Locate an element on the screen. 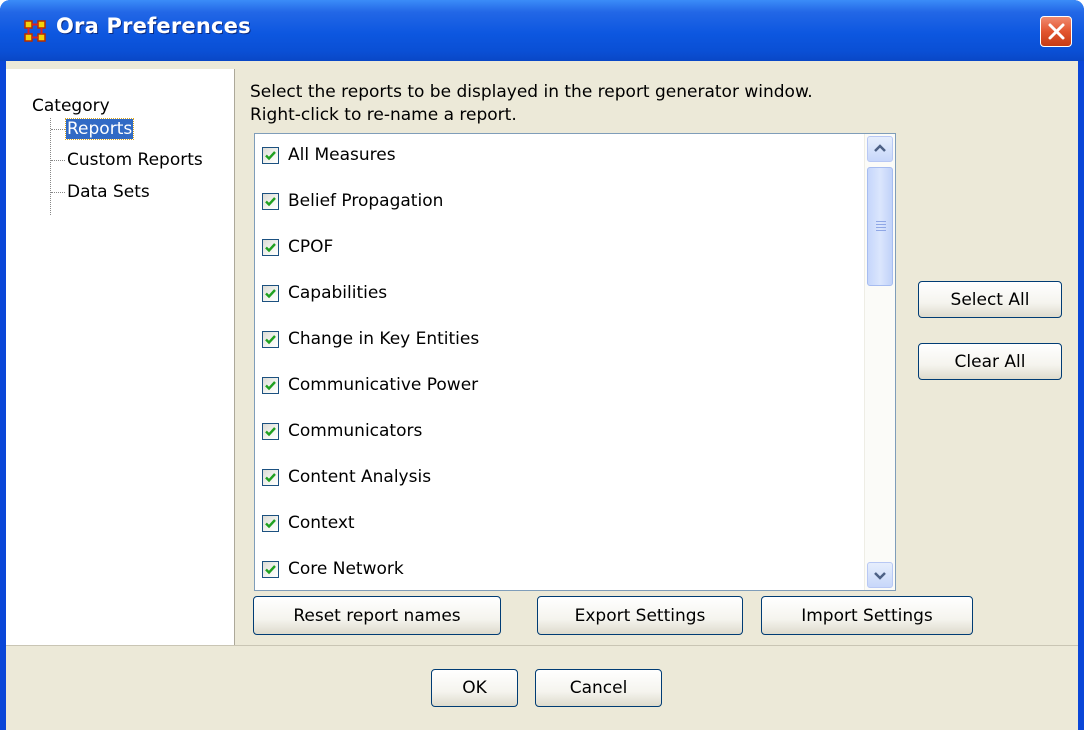  title-bar: Ora Preferences is located at coordinates (542, 30).